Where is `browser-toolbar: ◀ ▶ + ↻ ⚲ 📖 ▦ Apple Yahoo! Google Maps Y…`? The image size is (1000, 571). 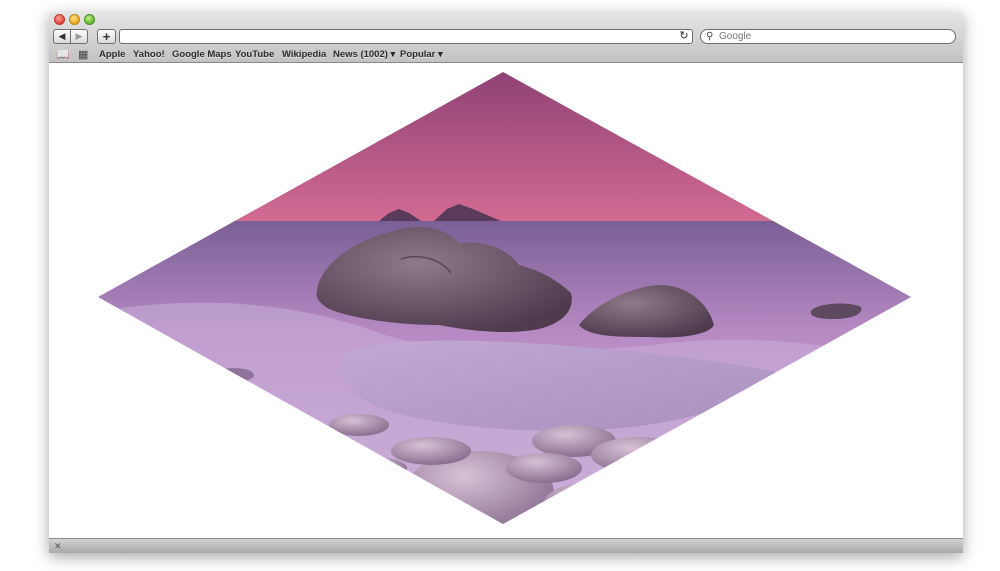
browser-toolbar: ◀ ▶ + ↻ ⚲ 📖 ▦ Apple Yahoo! Google Maps Y… is located at coordinates (506, 37).